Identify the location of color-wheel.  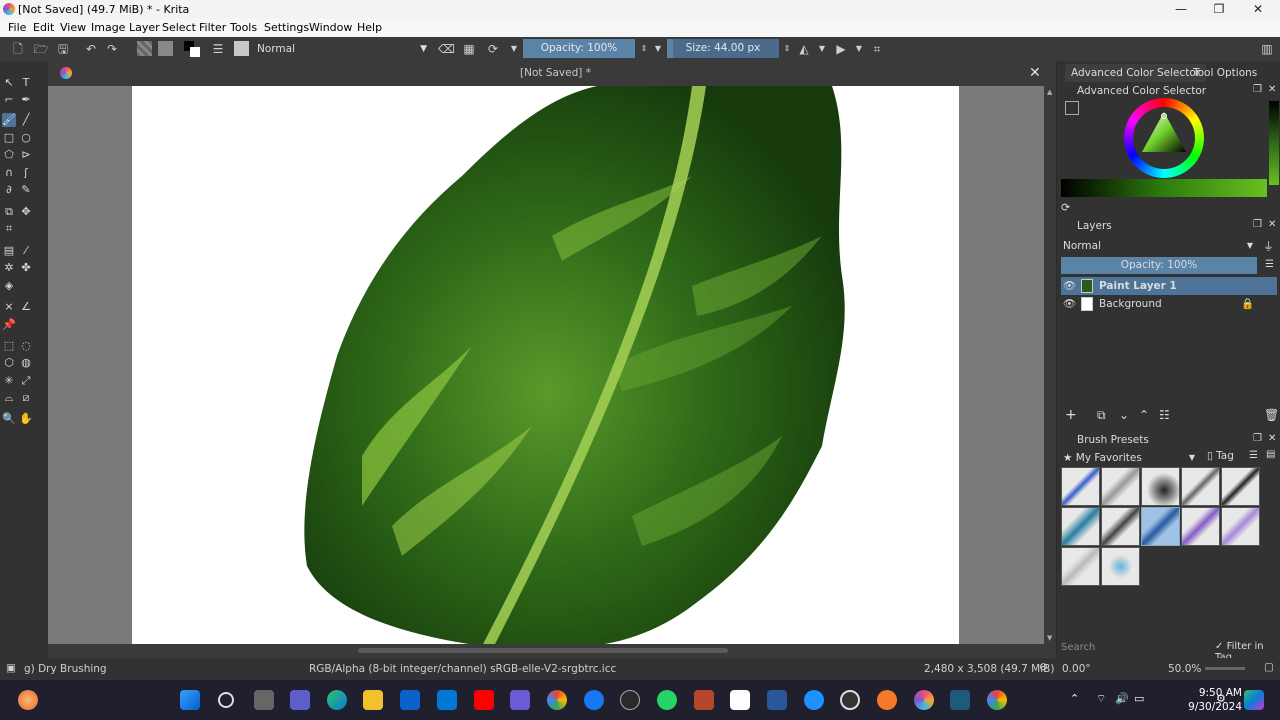
(1164, 138).